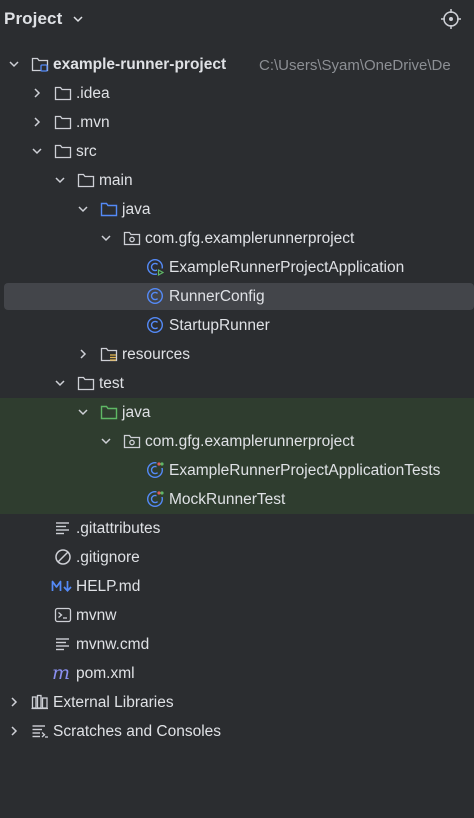 The height and width of the screenshot is (818, 474). I want to click on tree-item-mock-runner-test: MockRunnerTest, so click(237, 499).